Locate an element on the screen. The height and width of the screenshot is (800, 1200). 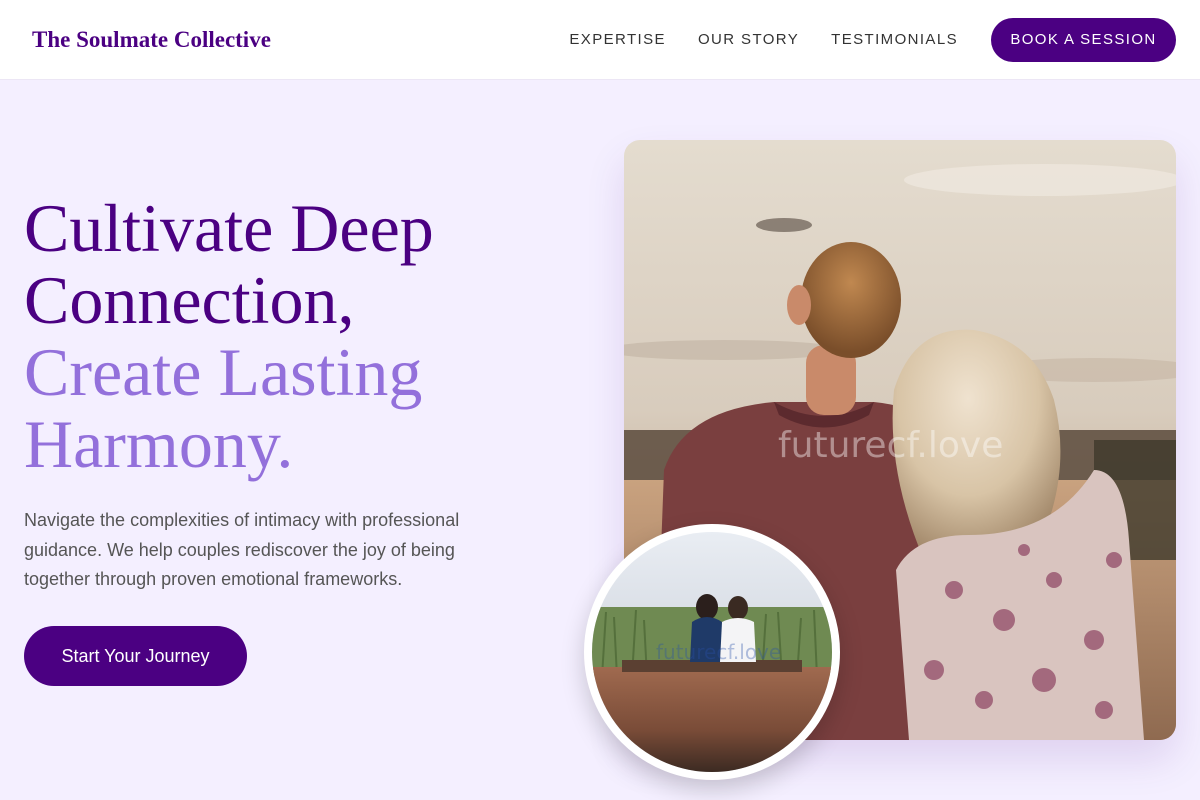
hero-title-line-3: Create Lasting is located at coordinates (223, 372).